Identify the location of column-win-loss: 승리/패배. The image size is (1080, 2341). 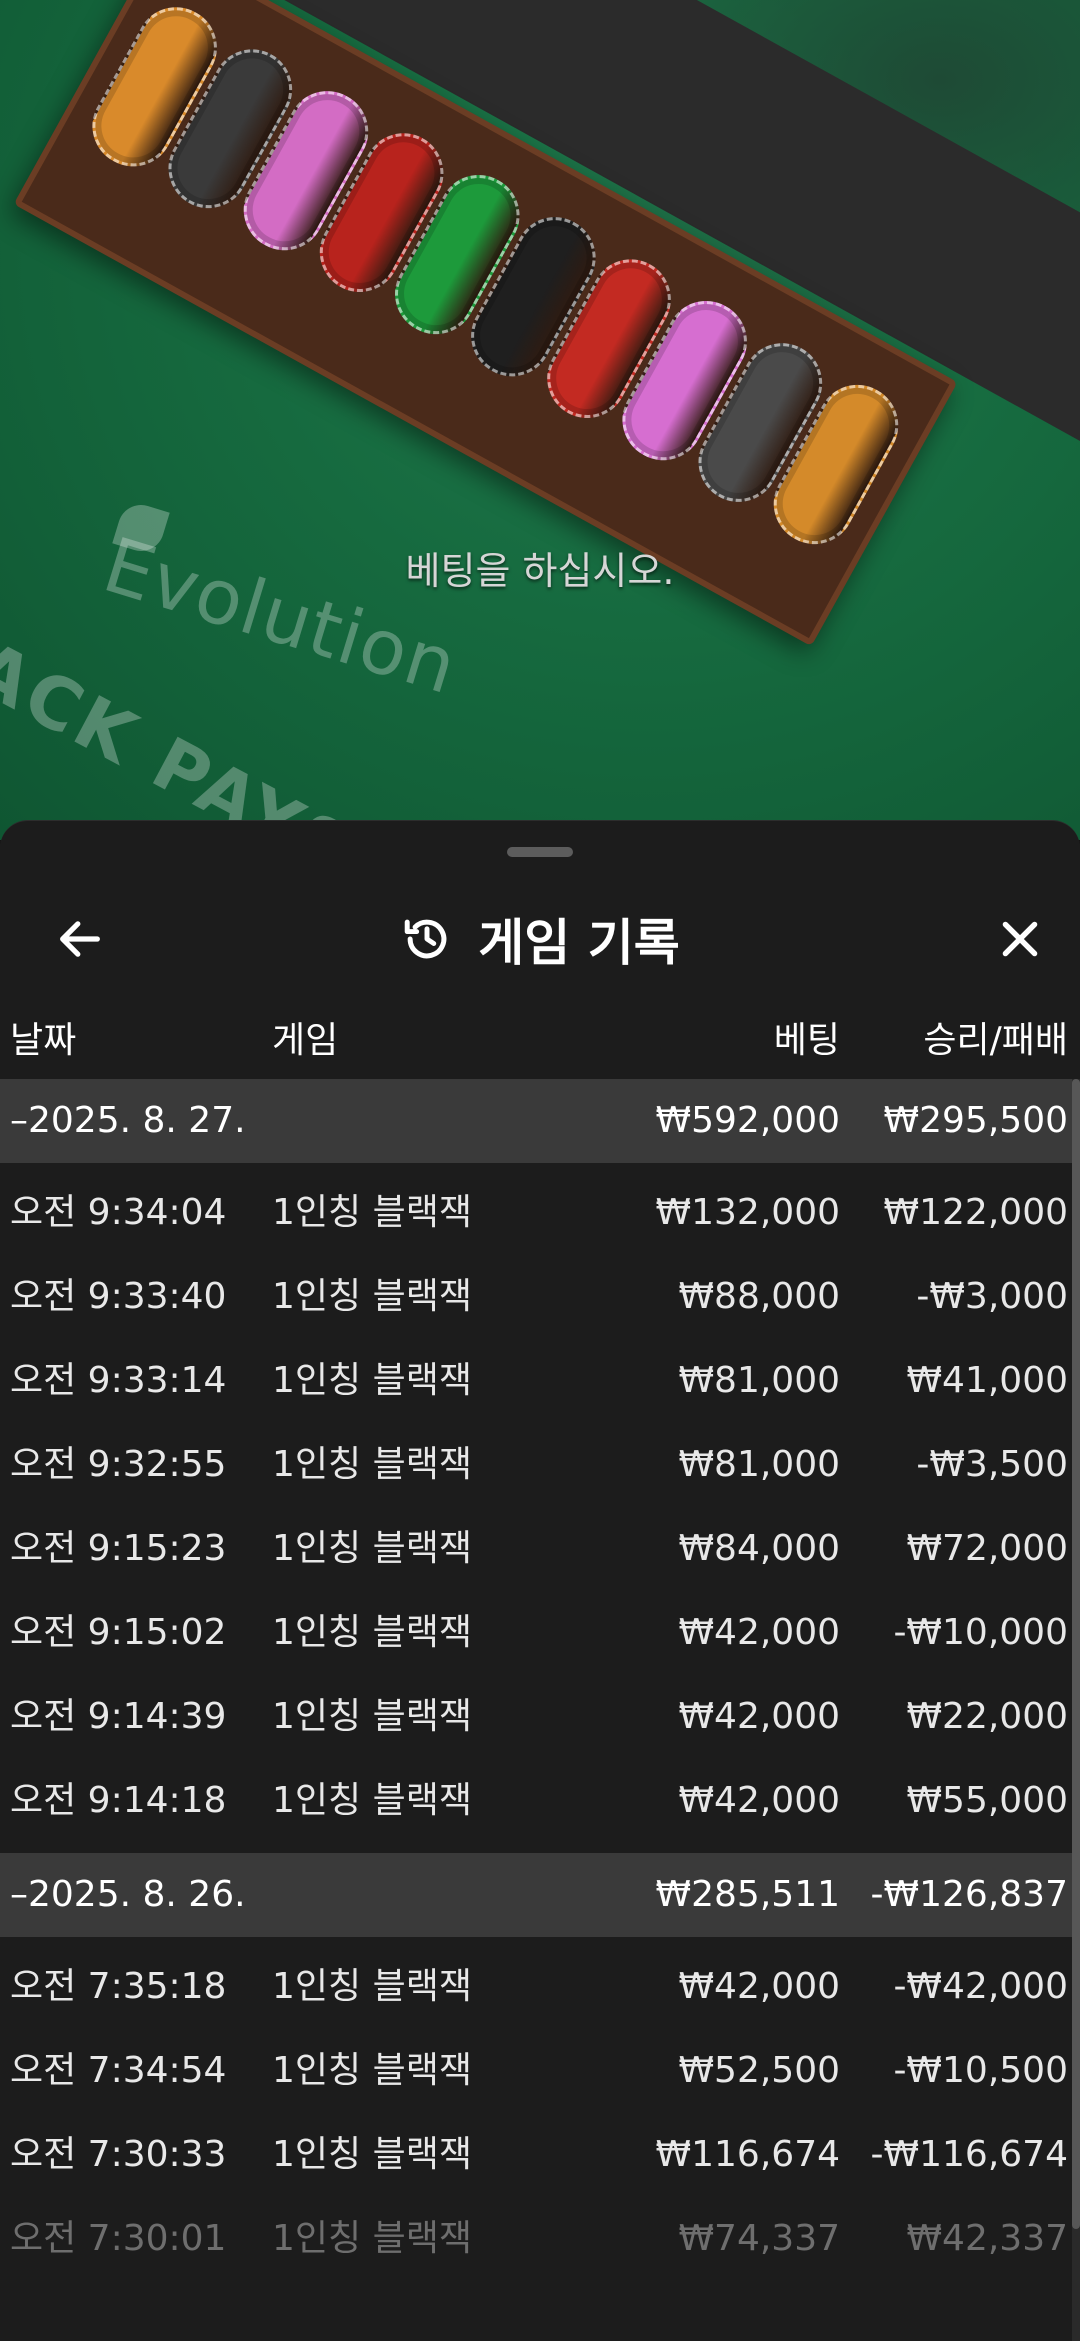
(995, 1037).